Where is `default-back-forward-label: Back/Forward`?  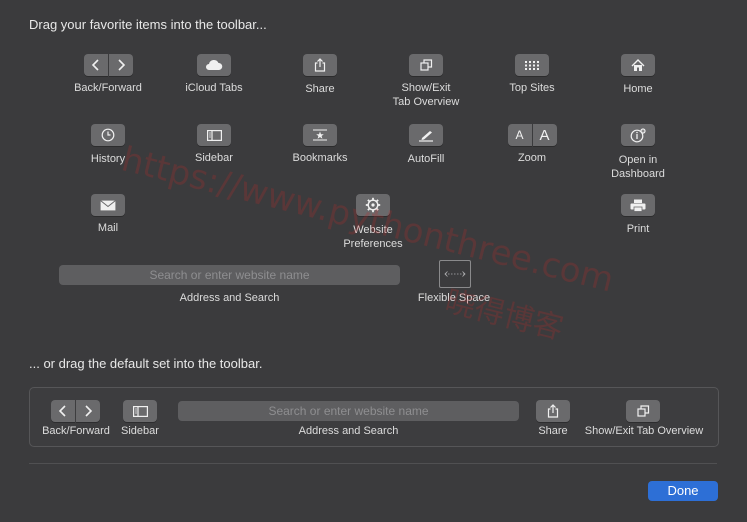
default-back-forward-label: Back/Forward is located at coordinates (76, 431).